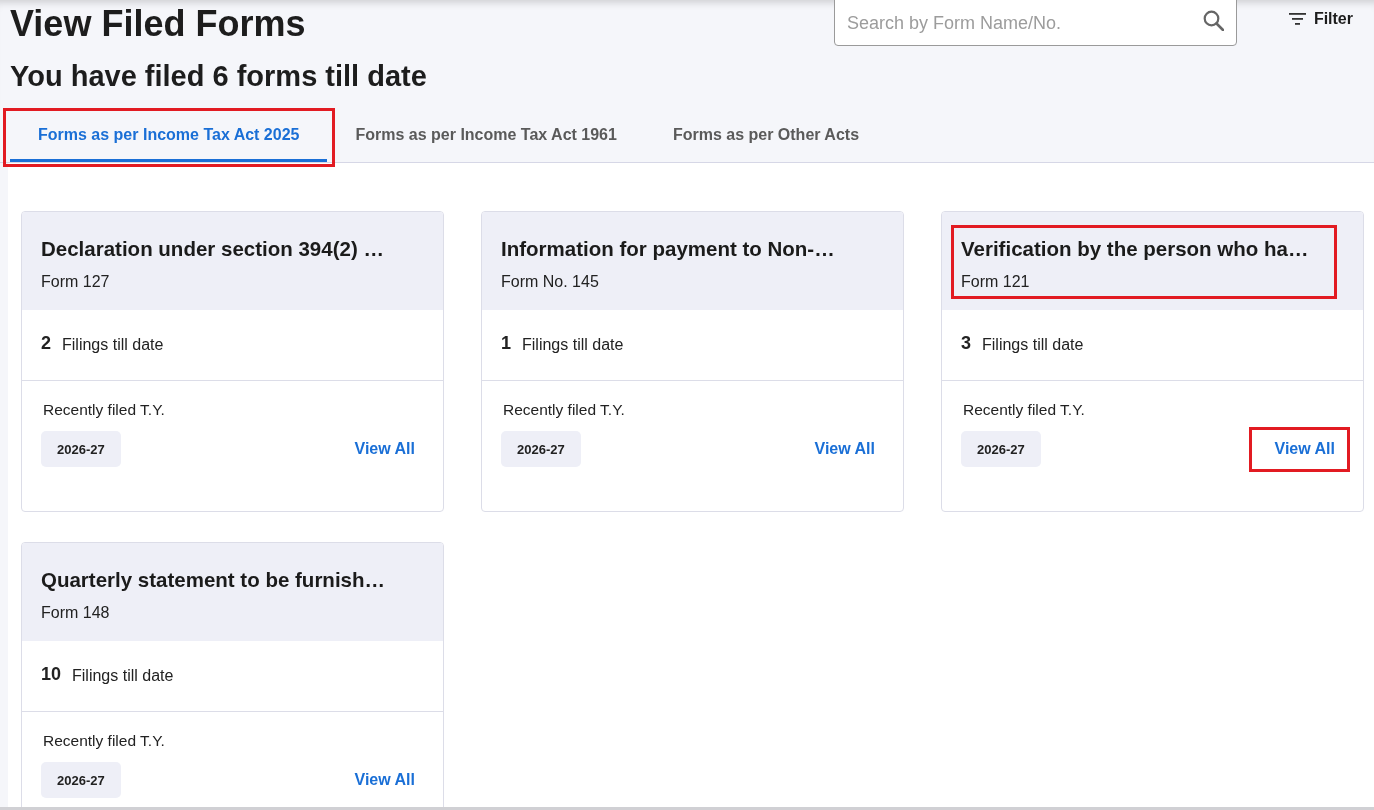 The width and height of the screenshot is (1374, 810). I want to click on filings-count: 1, so click(506, 343).